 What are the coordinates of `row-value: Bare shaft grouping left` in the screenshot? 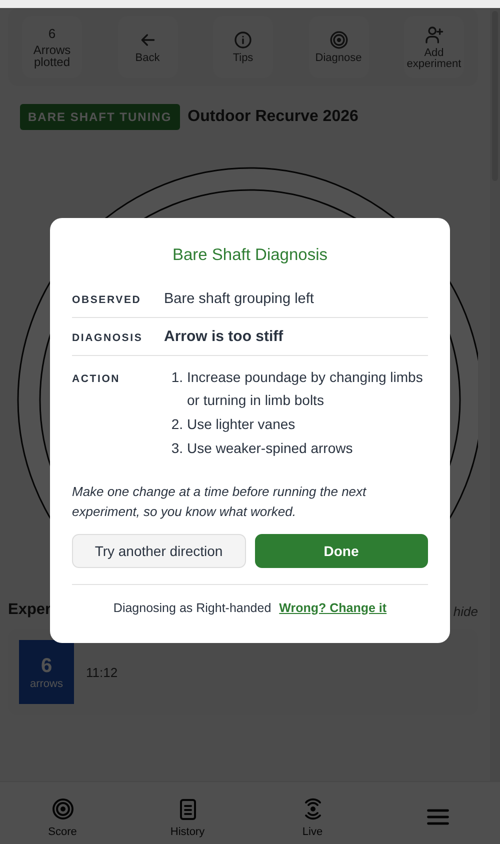 It's located at (239, 298).